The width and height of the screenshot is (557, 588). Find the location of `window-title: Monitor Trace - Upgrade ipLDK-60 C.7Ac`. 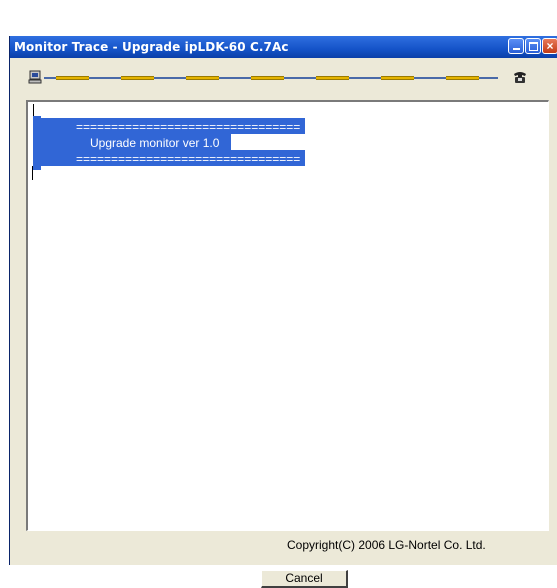

window-title: Monitor Trace - Upgrade ipLDK-60 C.7Ac is located at coordinates (151, 47).